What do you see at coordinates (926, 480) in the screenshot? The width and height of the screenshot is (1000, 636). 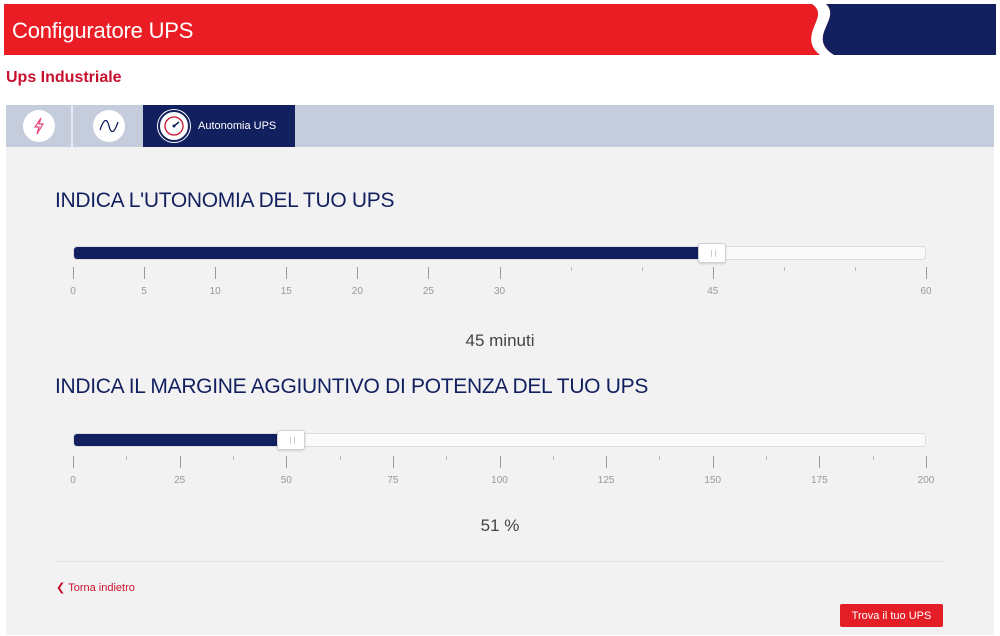 I see `tick-label: 200` at bounding box center [926, 480].